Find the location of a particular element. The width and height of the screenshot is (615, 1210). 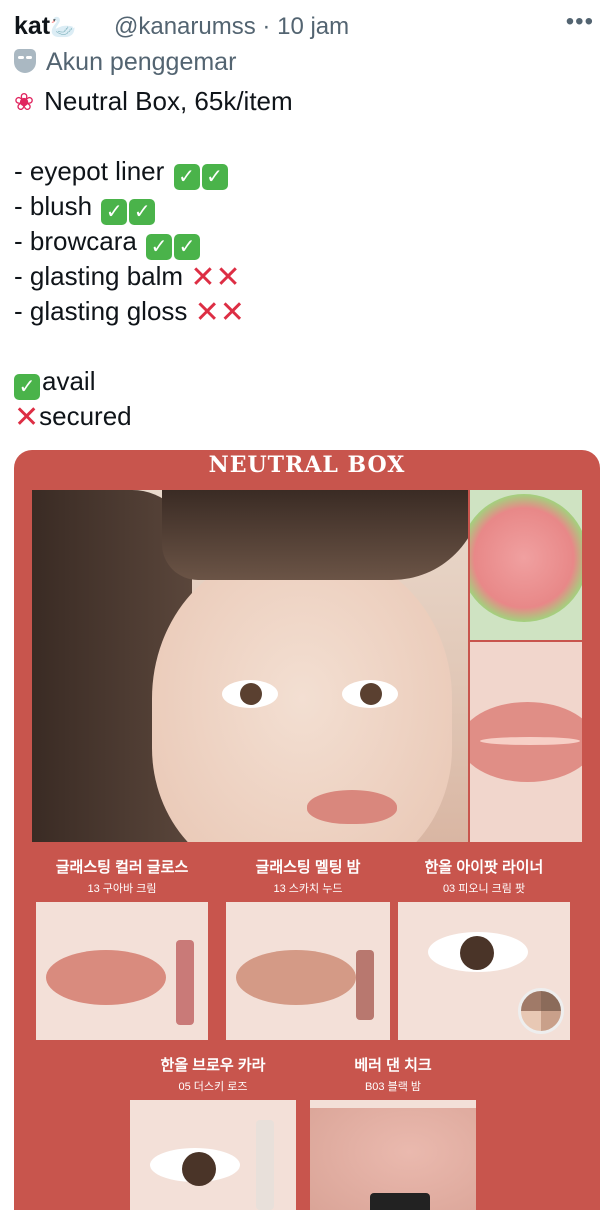

product-card: 한올 브로우 카라 05 더스키 로즈 is located at coordinates (213, 1129).